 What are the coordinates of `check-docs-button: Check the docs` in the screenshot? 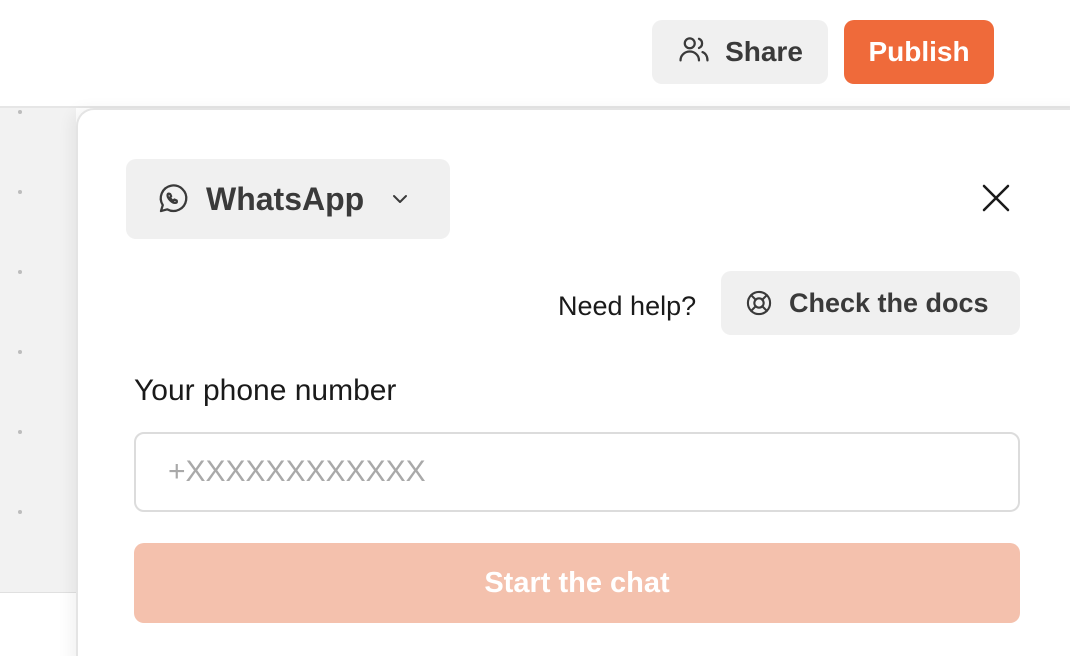 It's located at (870, 303).